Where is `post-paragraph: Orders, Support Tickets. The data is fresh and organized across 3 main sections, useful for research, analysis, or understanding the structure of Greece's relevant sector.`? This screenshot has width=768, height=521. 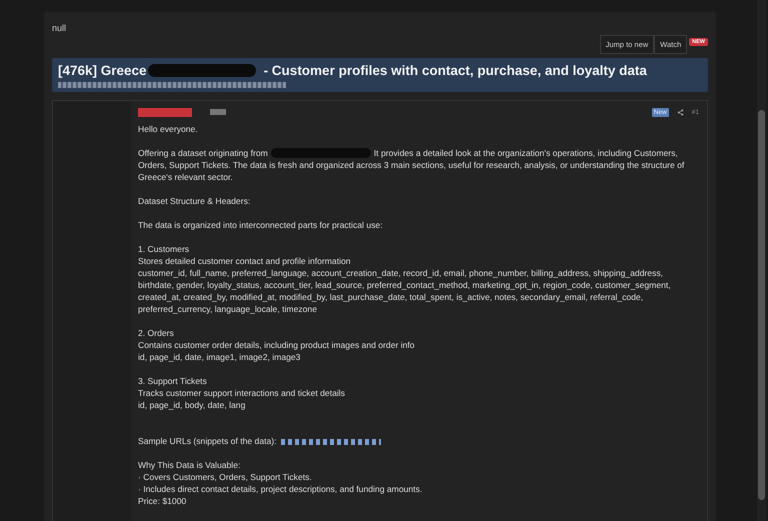
post-paragraph: Orders, Support Tickets. The data is fresh and organized across 3 main sections, useful for research, analysis, or understanding the structure of Greece's relevant sector. is located at coordinates (412, 171).